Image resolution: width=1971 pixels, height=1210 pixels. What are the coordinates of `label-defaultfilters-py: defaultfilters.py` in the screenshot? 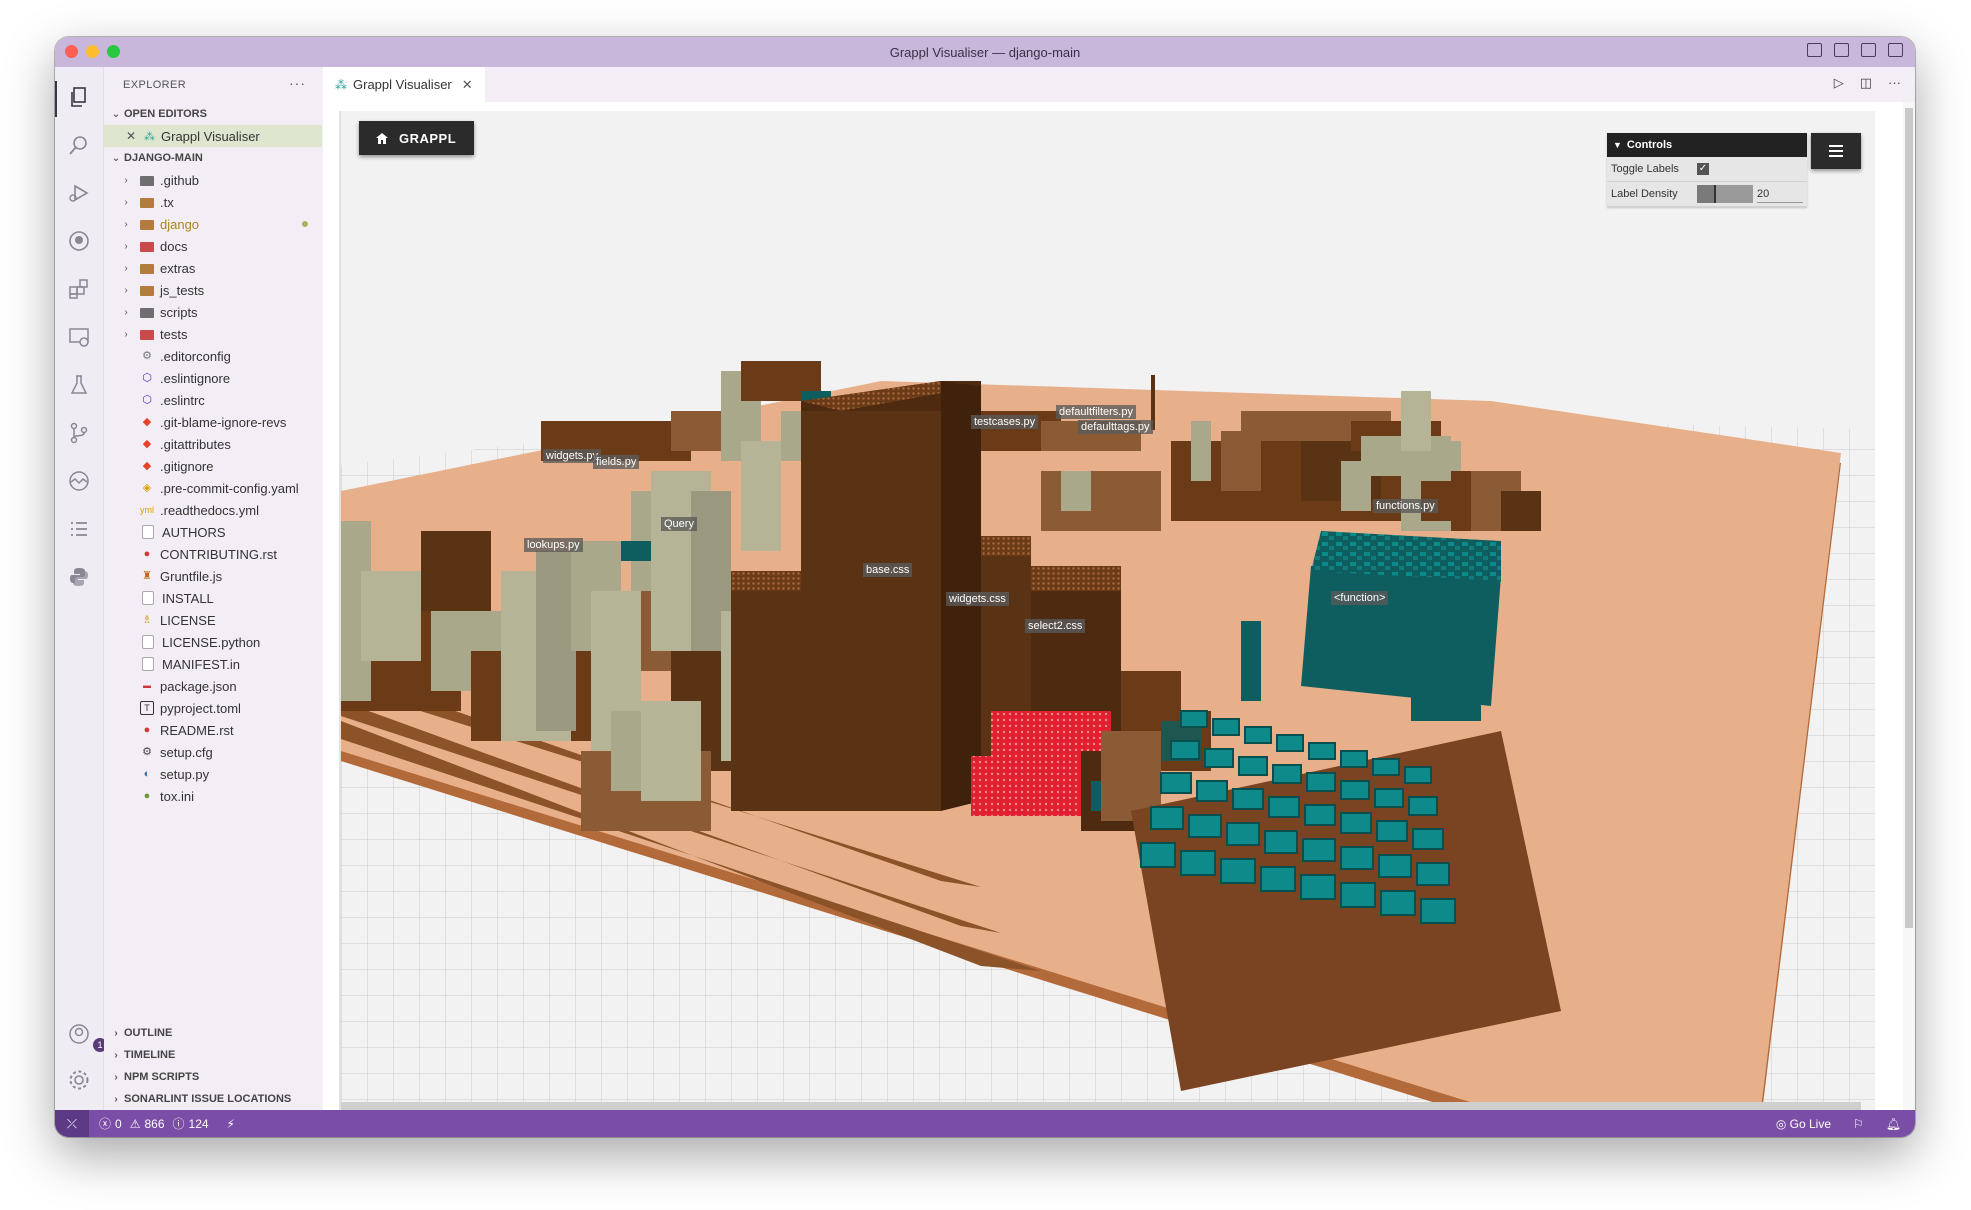 It's located at (1096, 412).